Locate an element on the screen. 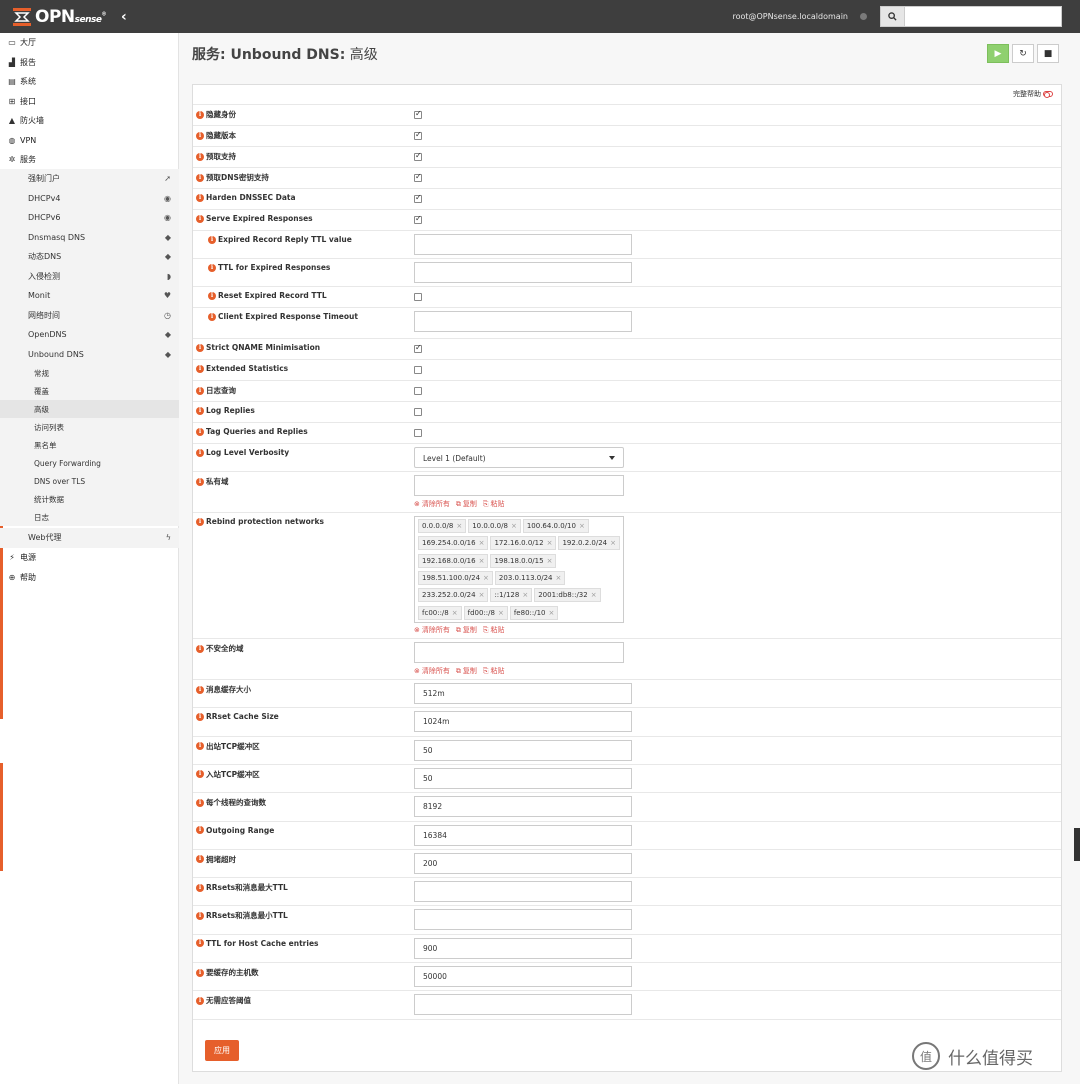 This screenshot has height=1084, width=1080. sidebar-subitem-statistics: 统计数据 is located at coordinates (89, 499).